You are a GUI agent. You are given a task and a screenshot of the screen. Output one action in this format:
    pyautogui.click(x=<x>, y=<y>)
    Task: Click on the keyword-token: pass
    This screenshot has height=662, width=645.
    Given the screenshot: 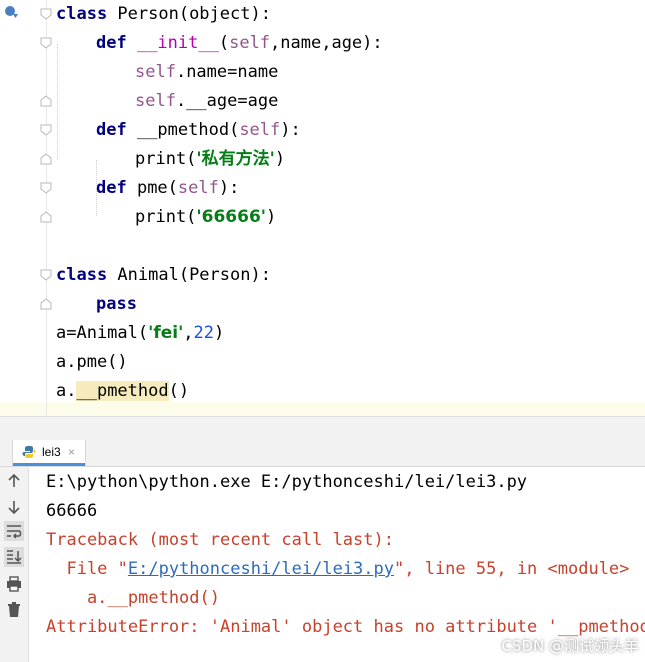 What is the action you would take?
    pyautogui.click(x=116, y=304)
    